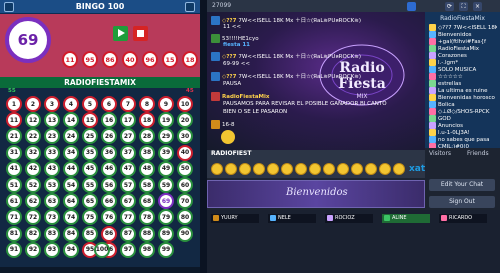  I want to click on bingo-number-46: 46, so click(109, 168).